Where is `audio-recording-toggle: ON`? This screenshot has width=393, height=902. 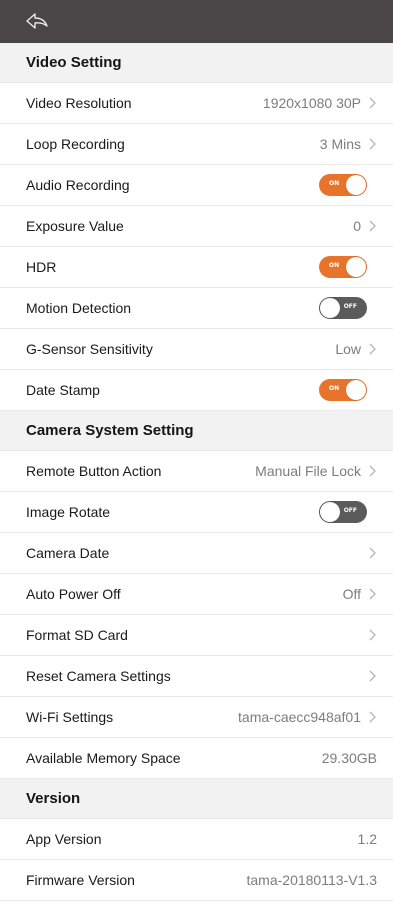 audio-recording-toggle: ON is located at coordinates (343, 185).